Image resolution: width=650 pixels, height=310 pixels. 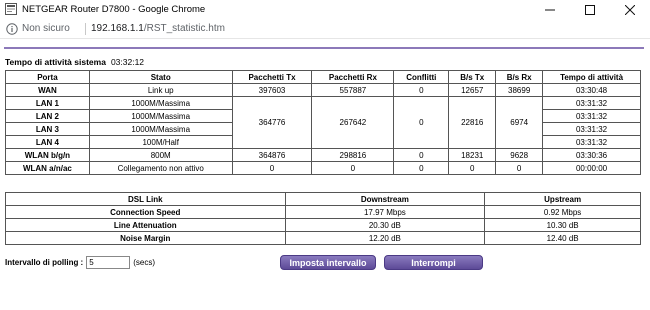 I want to click on port-name: LAN 1, so click(x=47, y=103).